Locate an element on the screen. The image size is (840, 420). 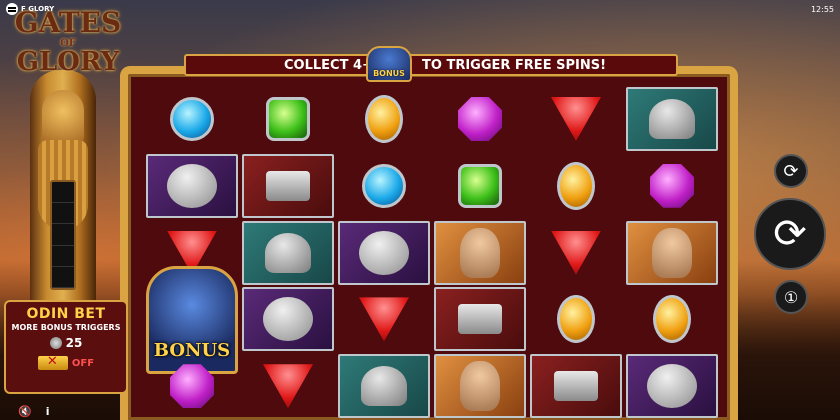
brand-text: F GLORY is located at coordinates (38, 9).